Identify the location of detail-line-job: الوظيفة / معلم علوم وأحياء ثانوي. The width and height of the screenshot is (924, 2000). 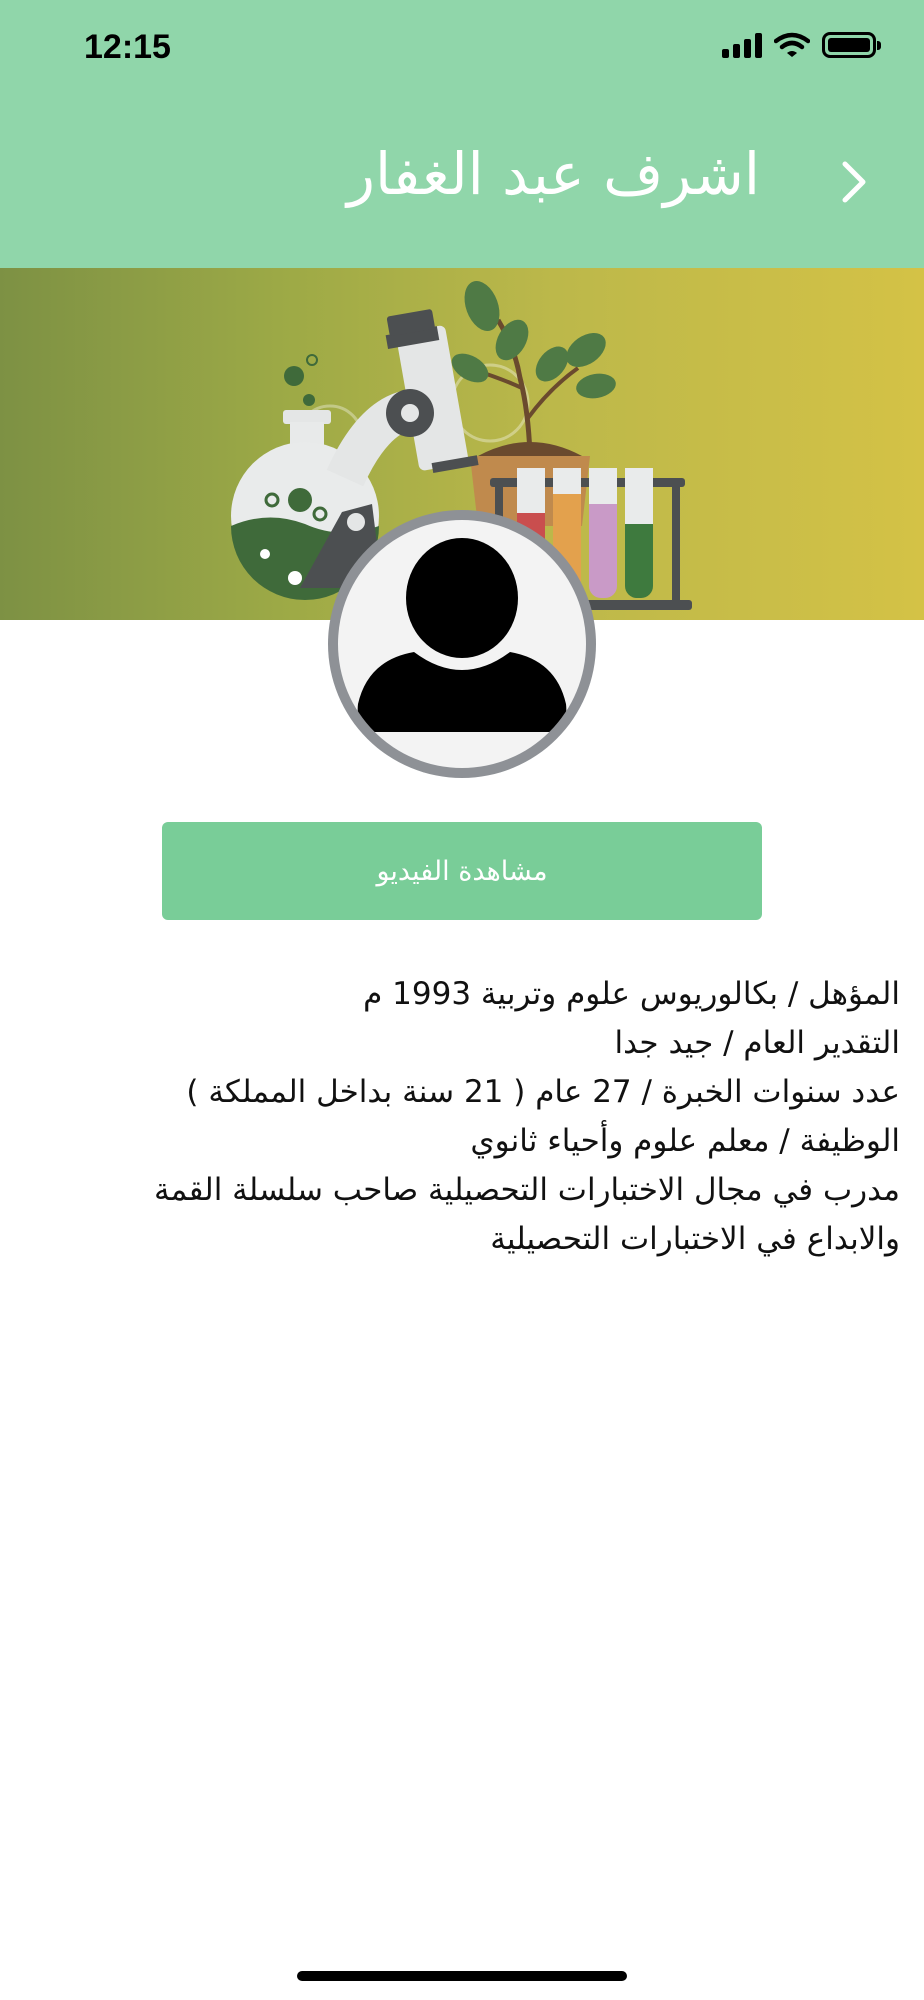
(685, 1141).